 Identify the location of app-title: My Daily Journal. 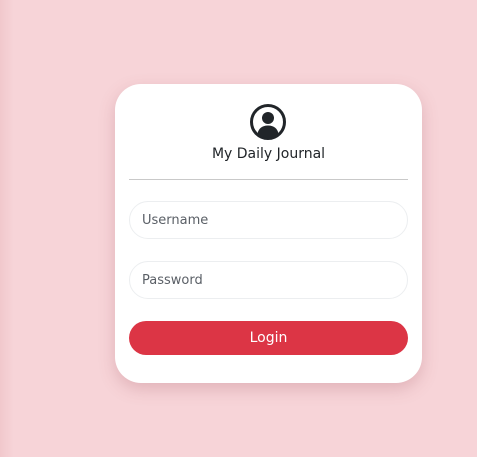
(268, 154).